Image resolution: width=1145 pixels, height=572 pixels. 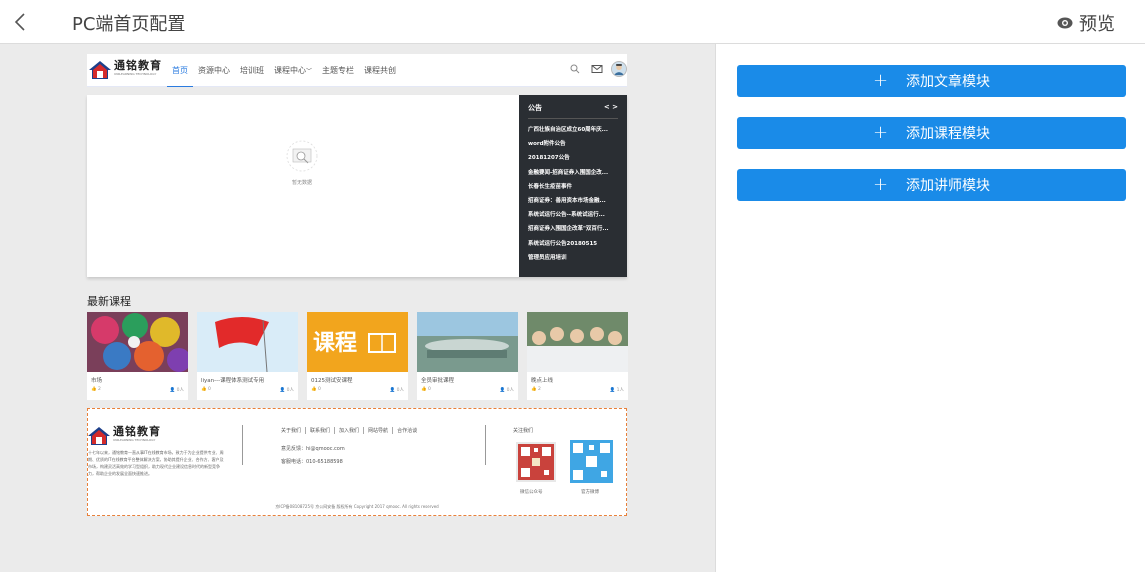 What do you see at coordinates (597, 69) in the screenshot?
I see `mail-icon` at bounding box center [597, 69].